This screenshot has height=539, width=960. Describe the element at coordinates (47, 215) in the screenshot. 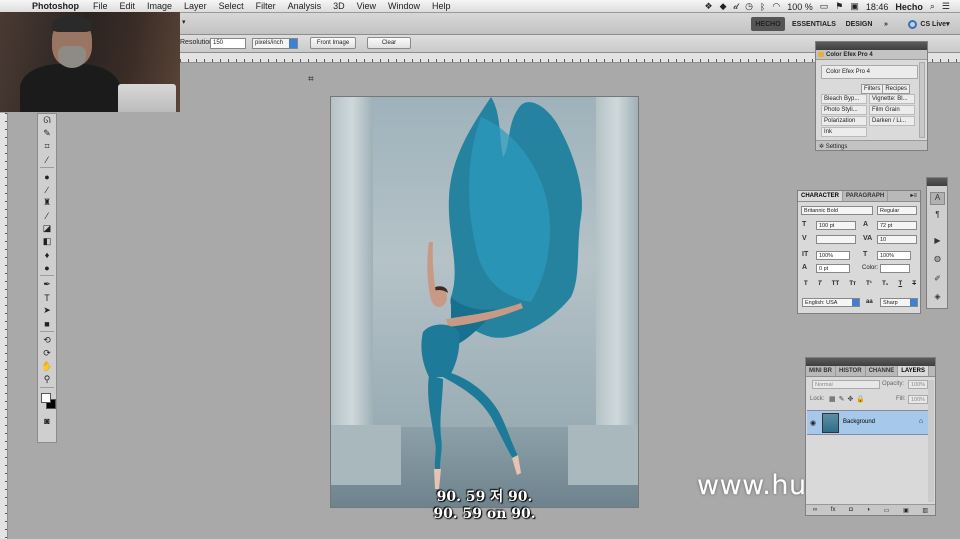

I see `history-brush-tool-icon: ⁄` at that location.